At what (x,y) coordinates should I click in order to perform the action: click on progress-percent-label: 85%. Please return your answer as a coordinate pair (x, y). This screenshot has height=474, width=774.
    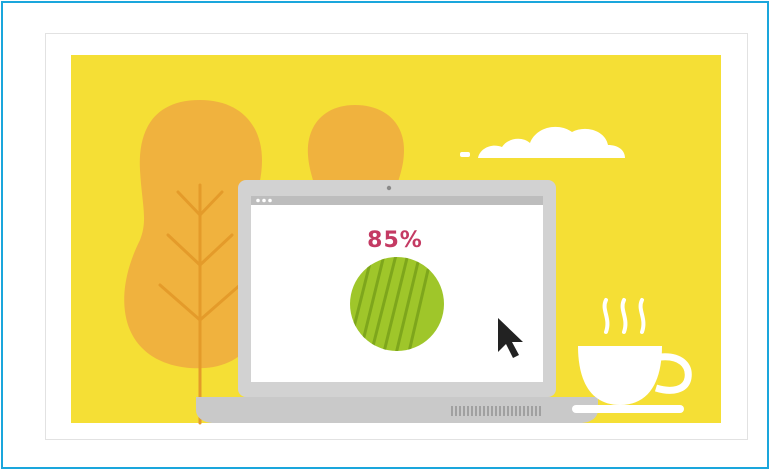
    Looking at the image, I should click on (395, 240).